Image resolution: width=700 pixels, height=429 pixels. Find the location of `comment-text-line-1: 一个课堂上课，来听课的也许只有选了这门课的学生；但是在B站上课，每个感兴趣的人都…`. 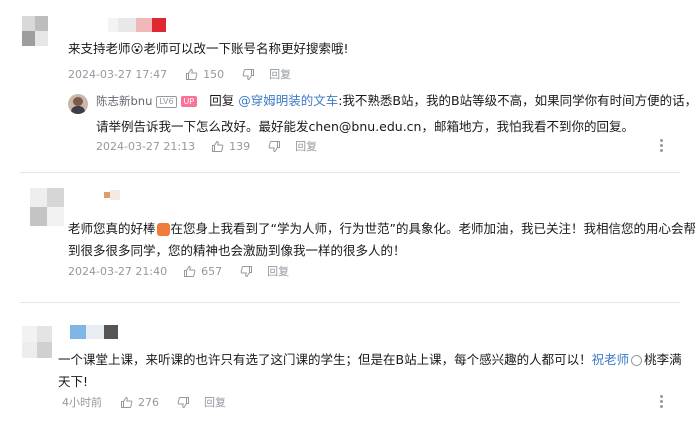

comment-text-line-1: 一个课堂上课，来听课的也许只有选了这门课的学生；但是在B站上课，每个感兴趣的人都… is located at coordinates (370, 360).